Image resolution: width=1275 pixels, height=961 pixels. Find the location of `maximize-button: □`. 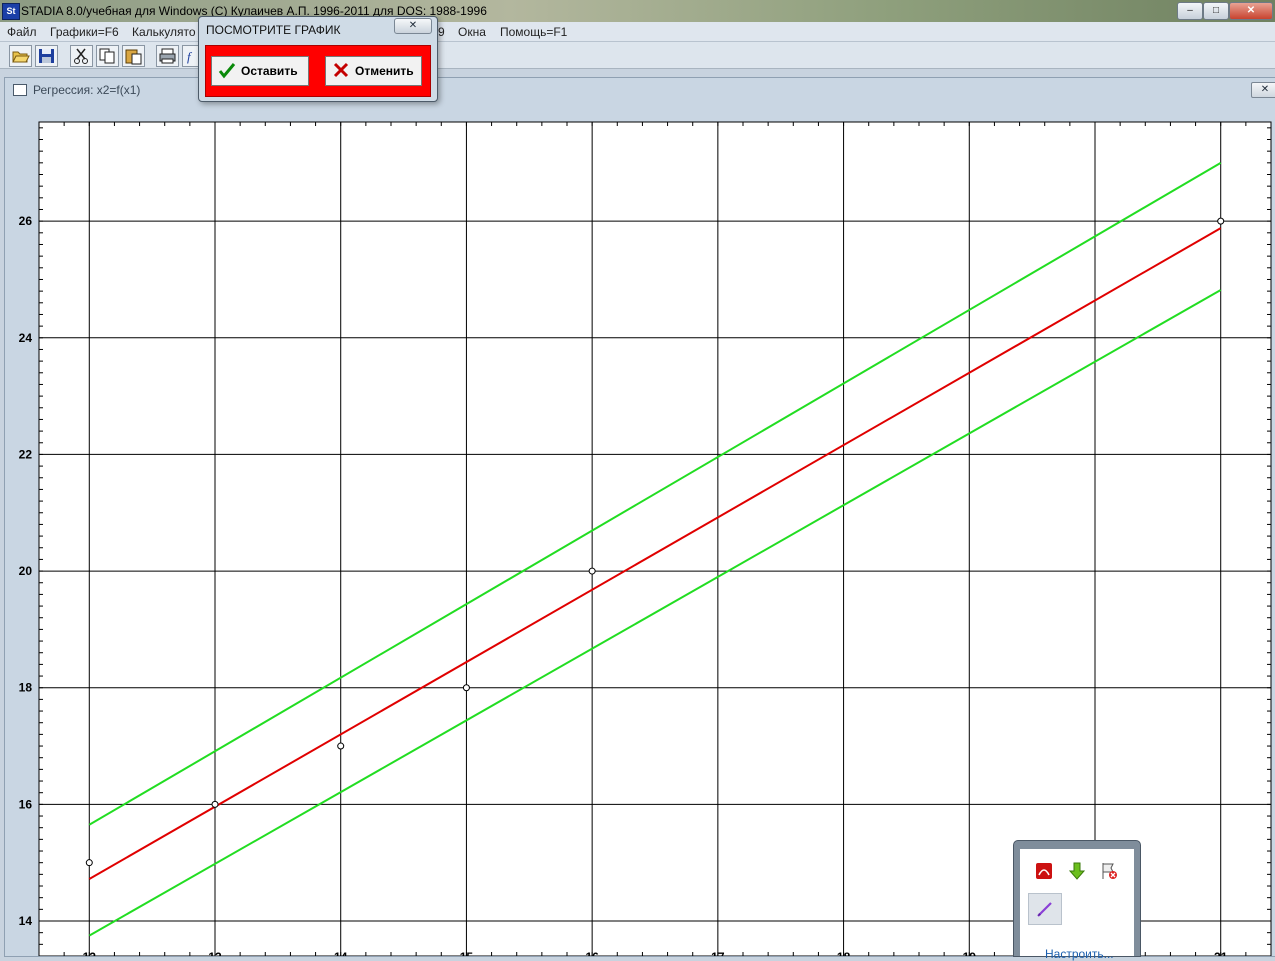

maximize-button: □ is located at coordinates (1216, 11).